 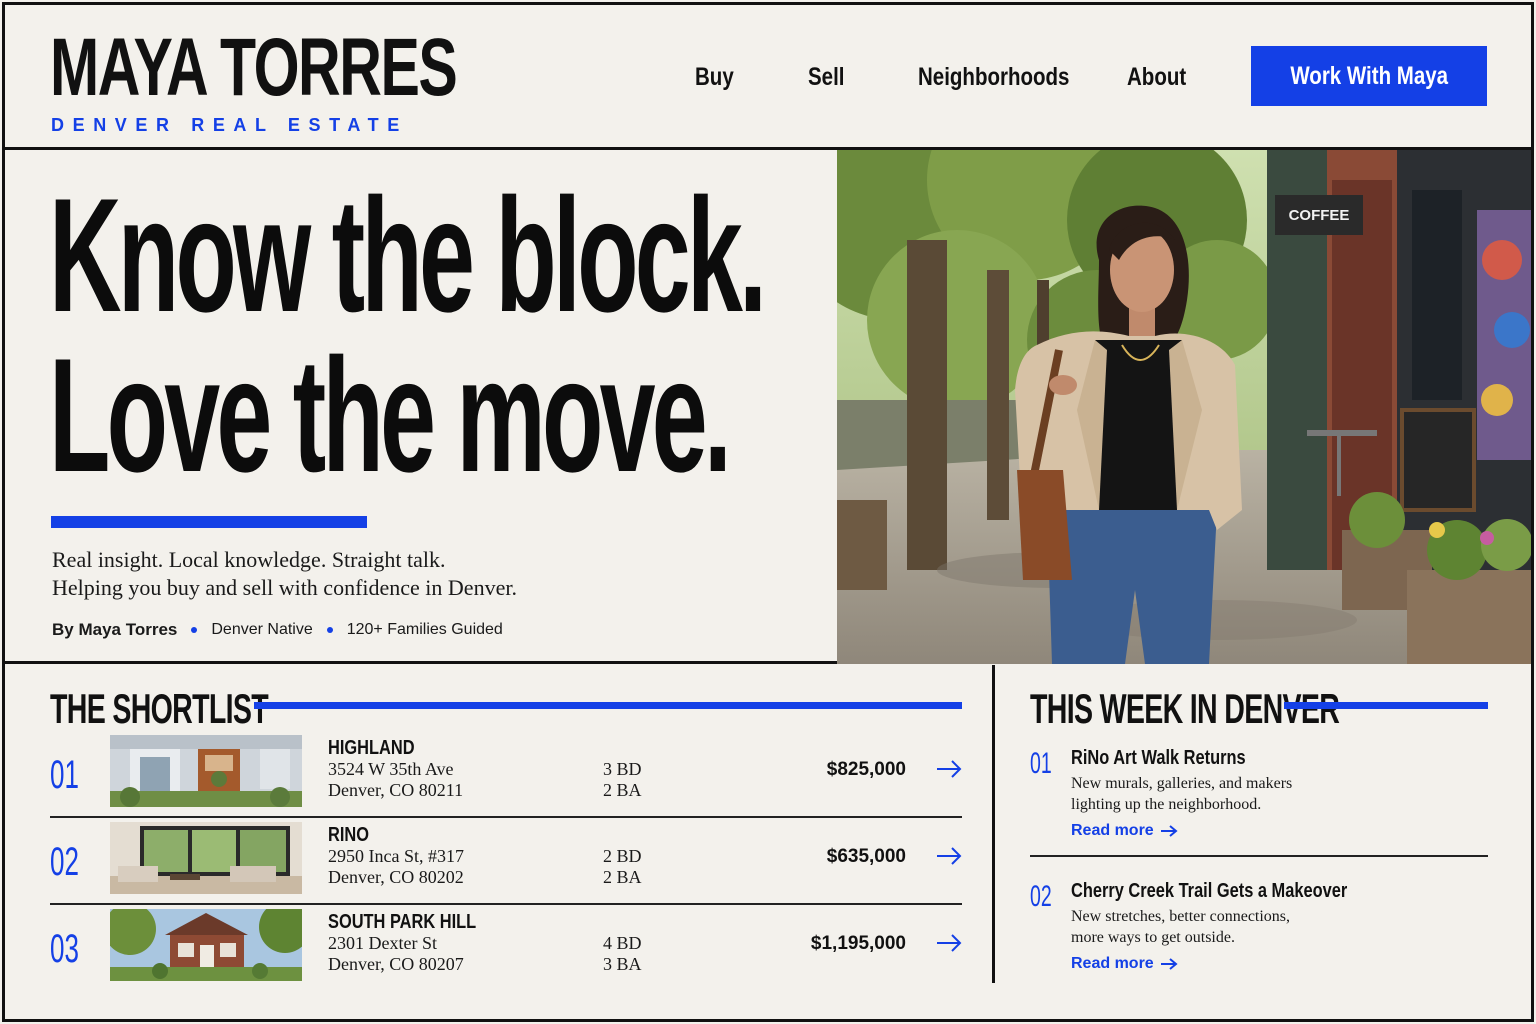 What do you see at coordinates (858, 943) in the screenshot?
I see `listing-price: $1,195,000` at bounding box center [858, 943].